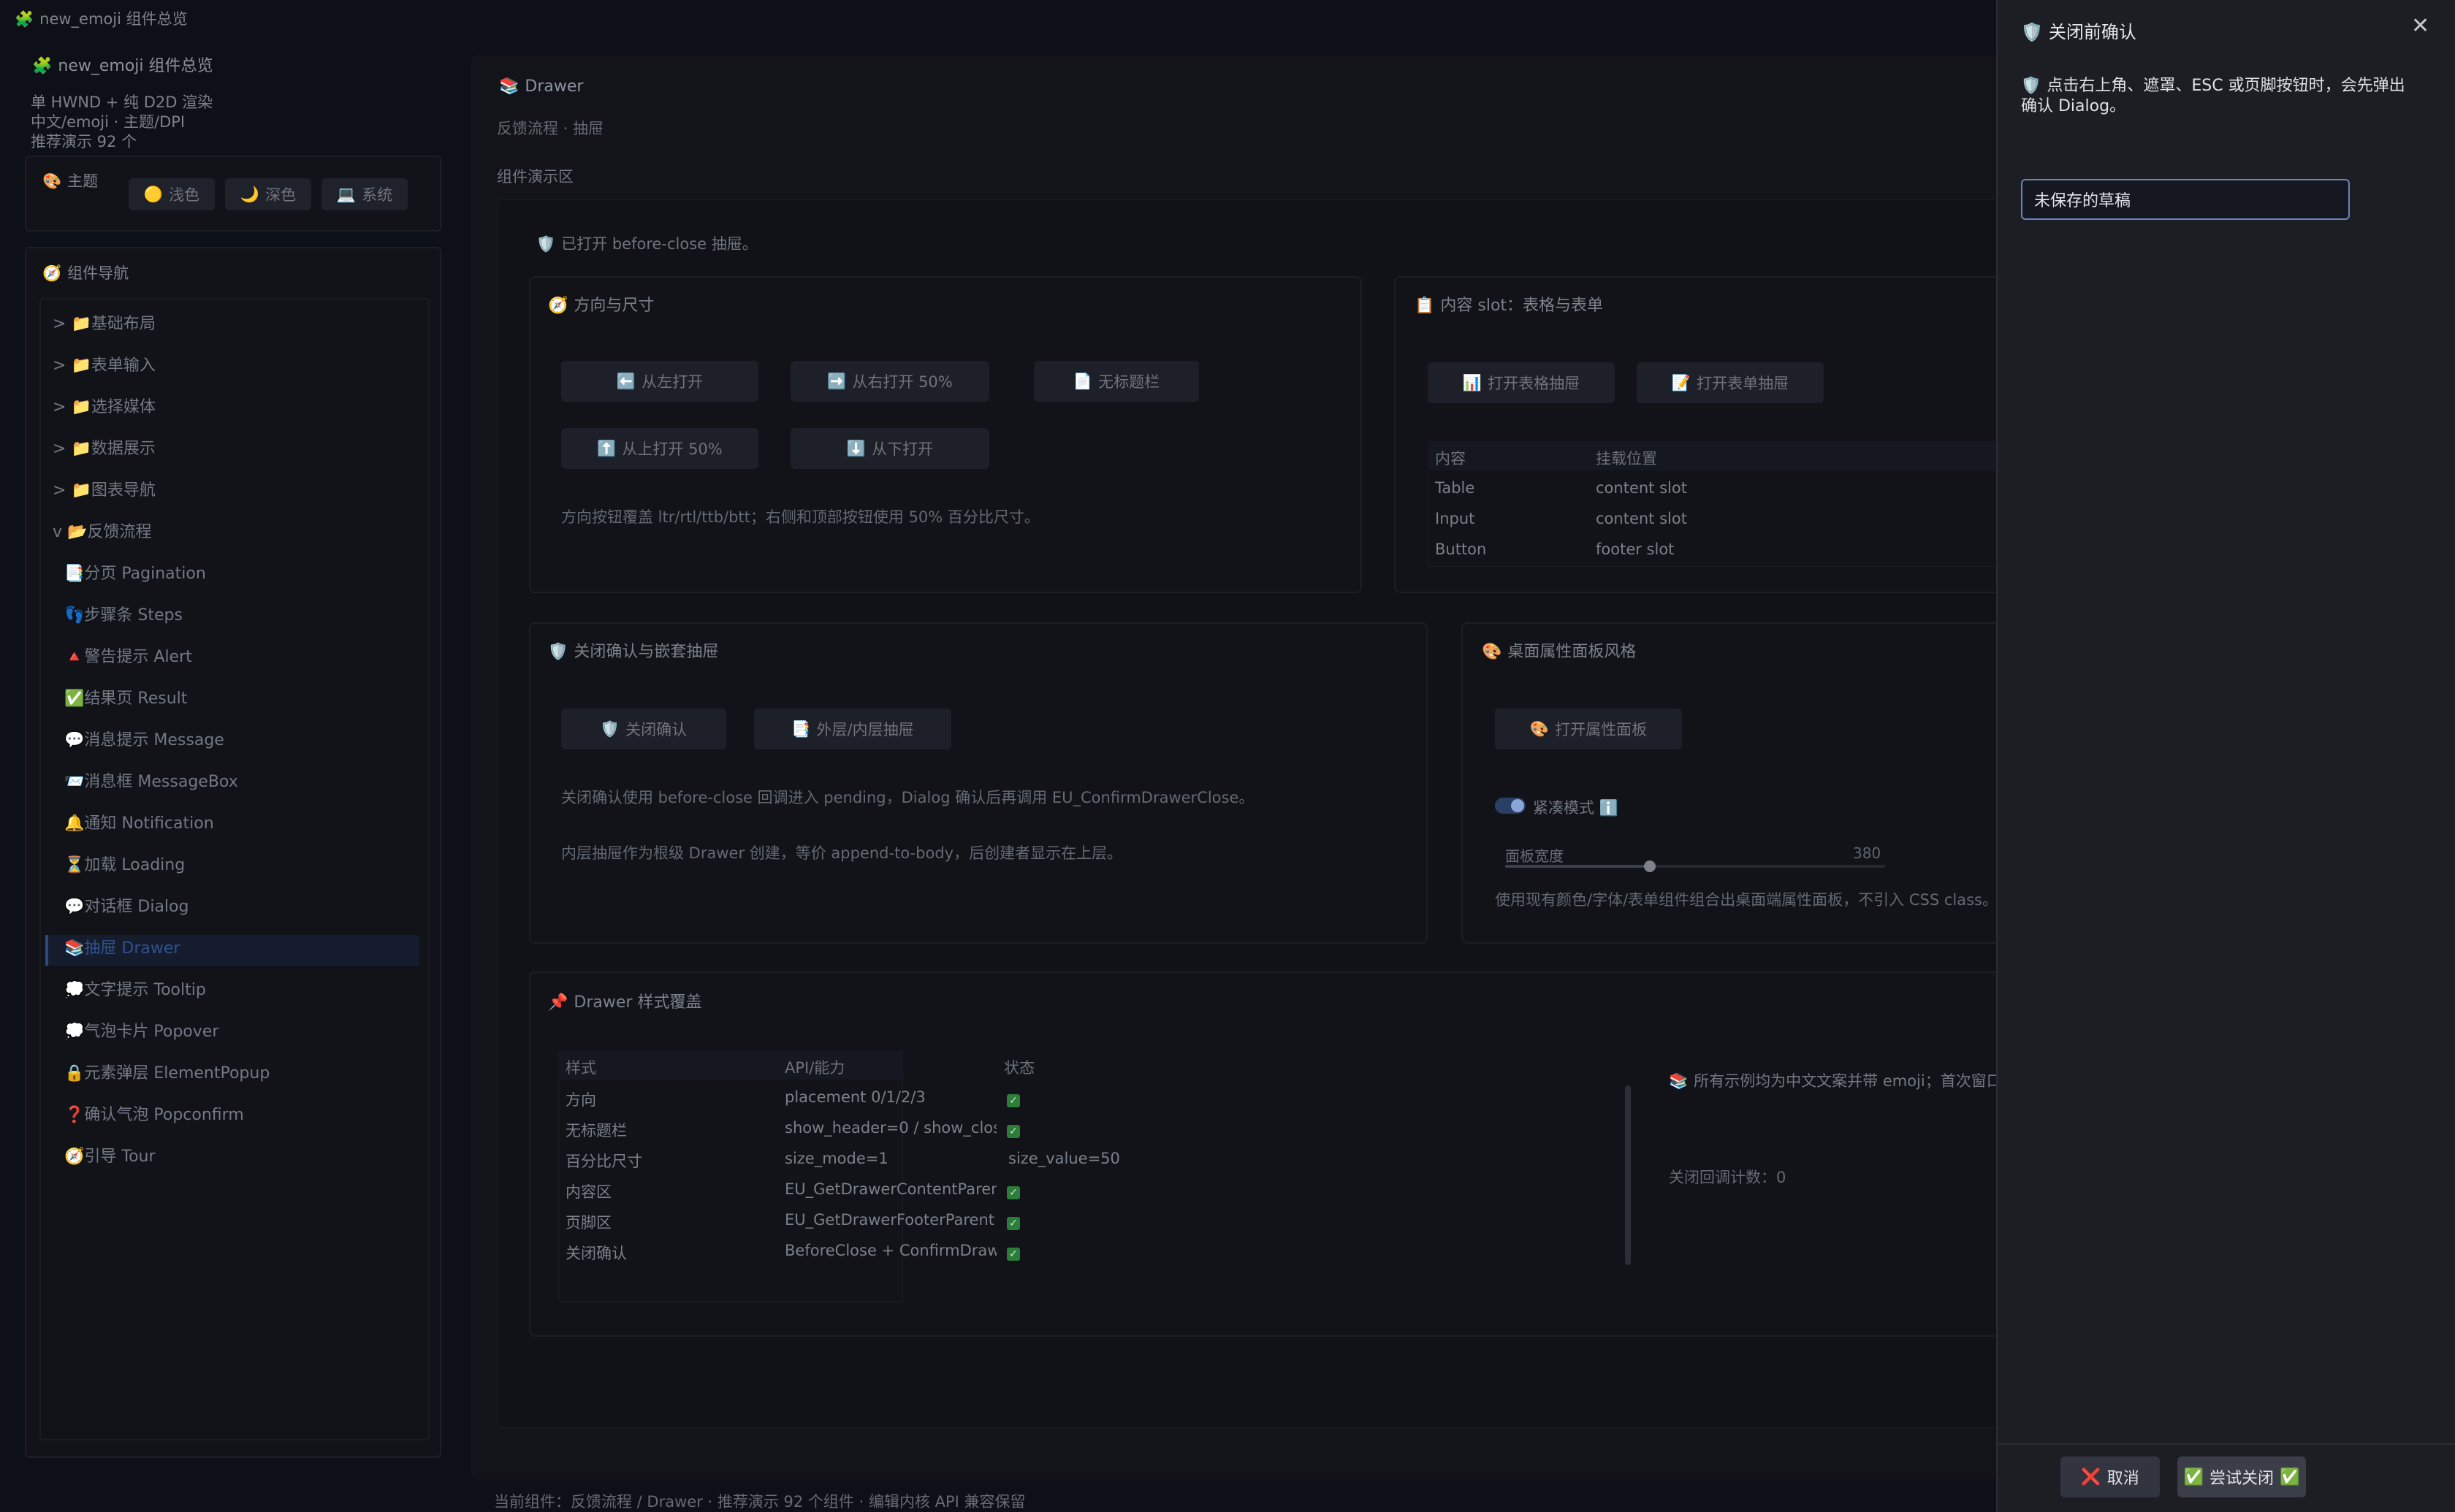  Describe the element at coordinates (74, 1157) in the screenshot. I see `compass-icon: 🧭` at that location.